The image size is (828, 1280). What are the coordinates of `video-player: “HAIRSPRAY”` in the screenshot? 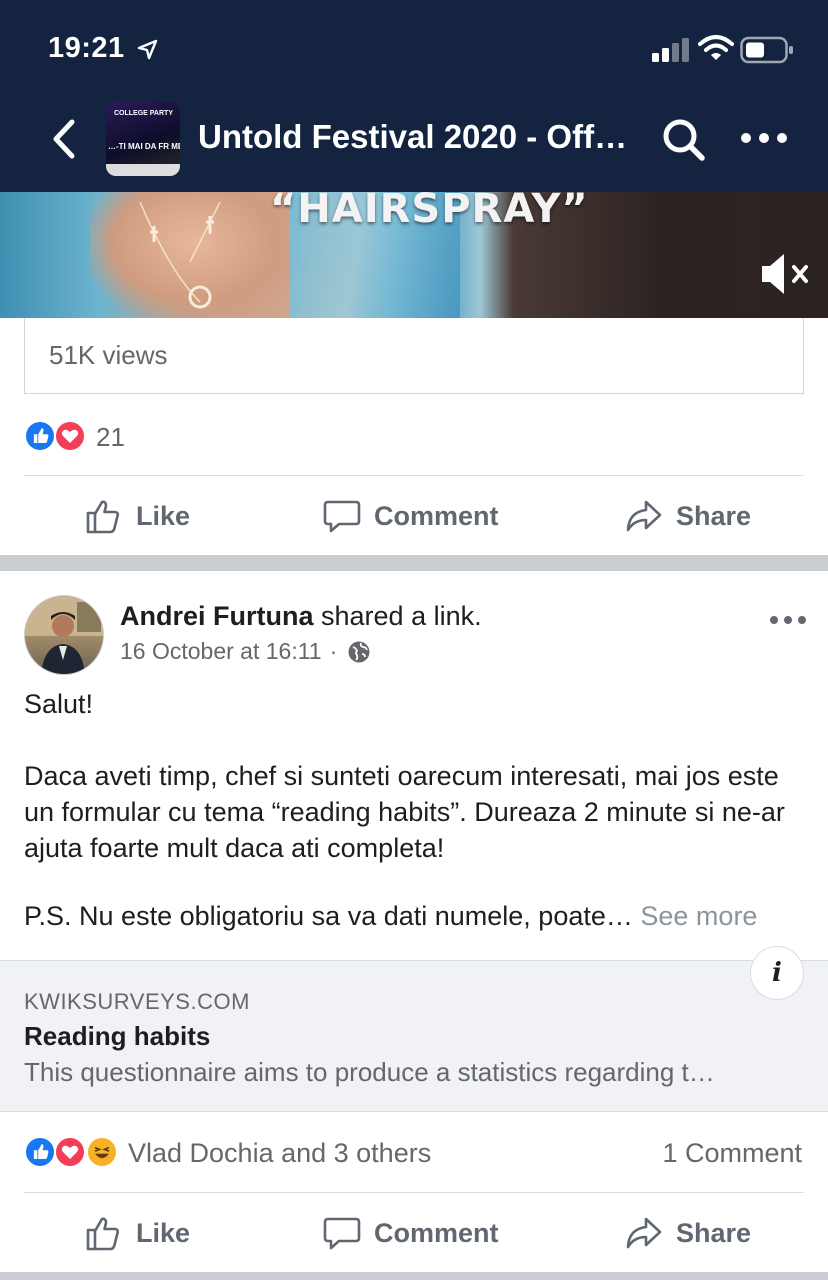 It's located at (414, 255).